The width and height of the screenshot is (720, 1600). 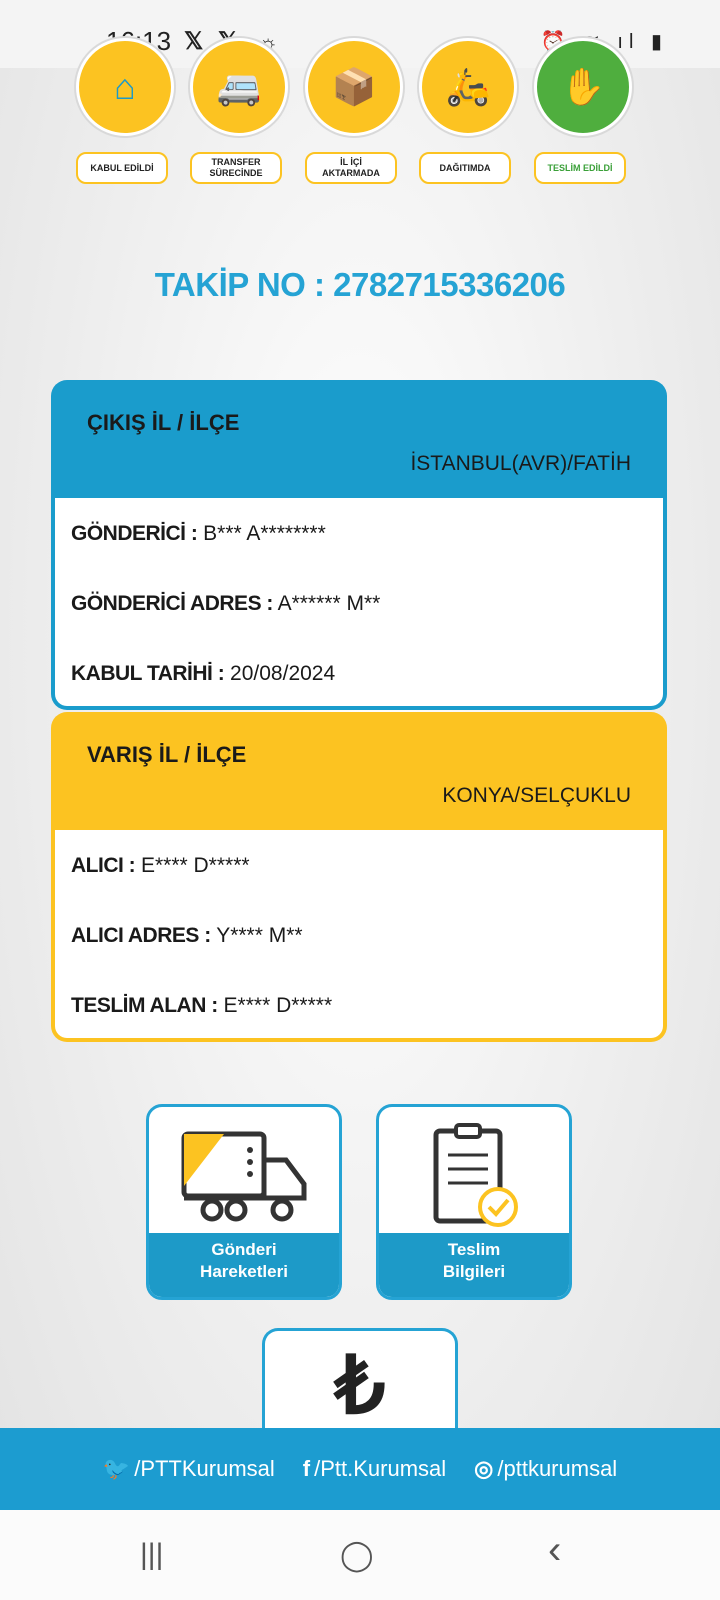 I want to click on truck-icon, so click(x=244, y=1176).